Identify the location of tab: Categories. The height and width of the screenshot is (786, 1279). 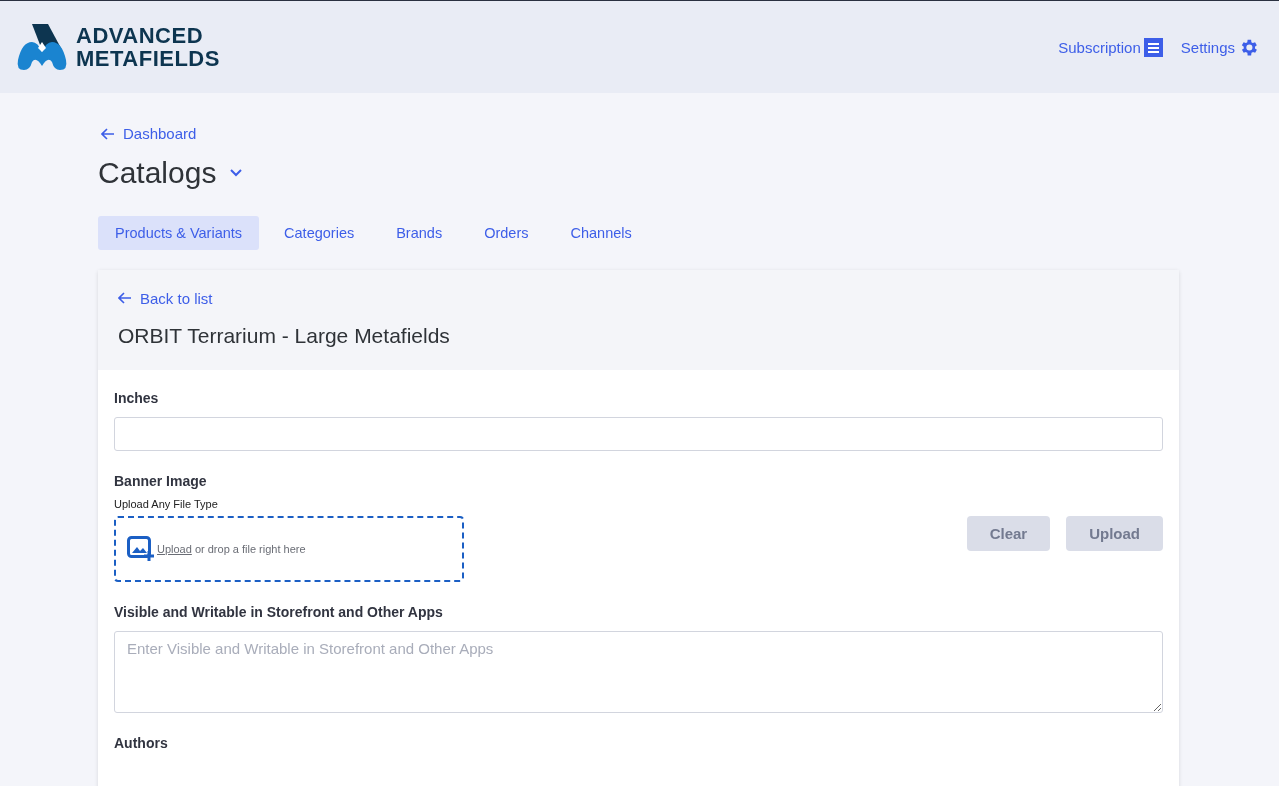
(319, 232).